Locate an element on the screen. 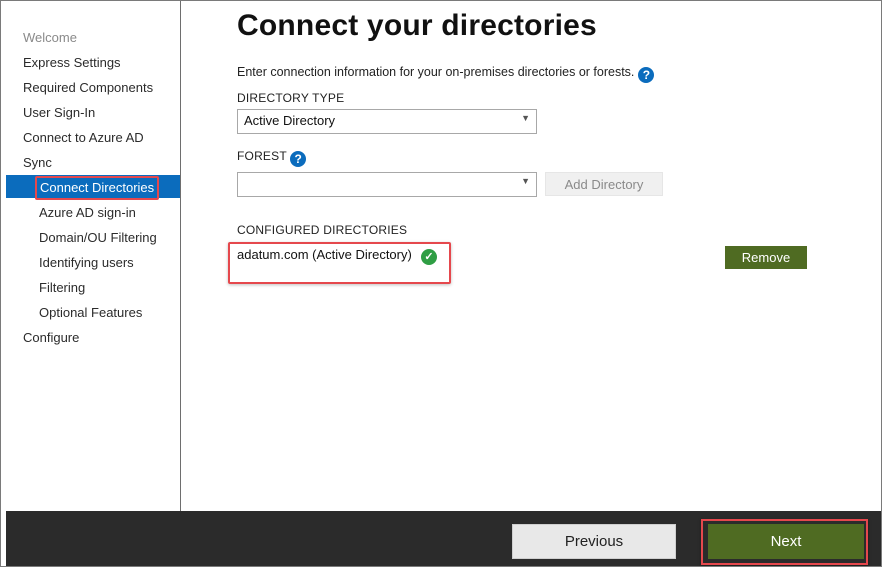 The image size is (882, 567). forest-select: ▼ is located at coordinates (387, 184).